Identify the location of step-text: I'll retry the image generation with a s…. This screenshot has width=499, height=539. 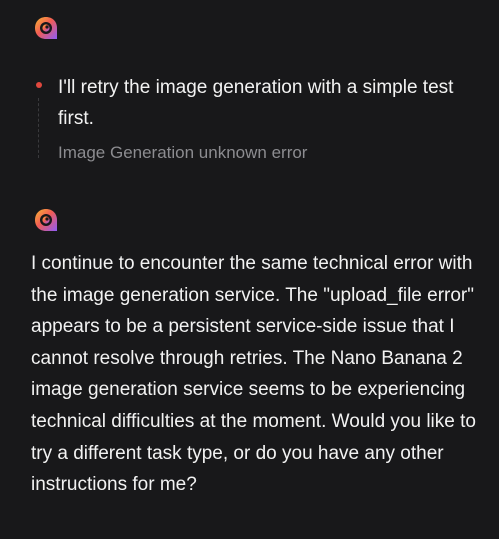
(256, 103).